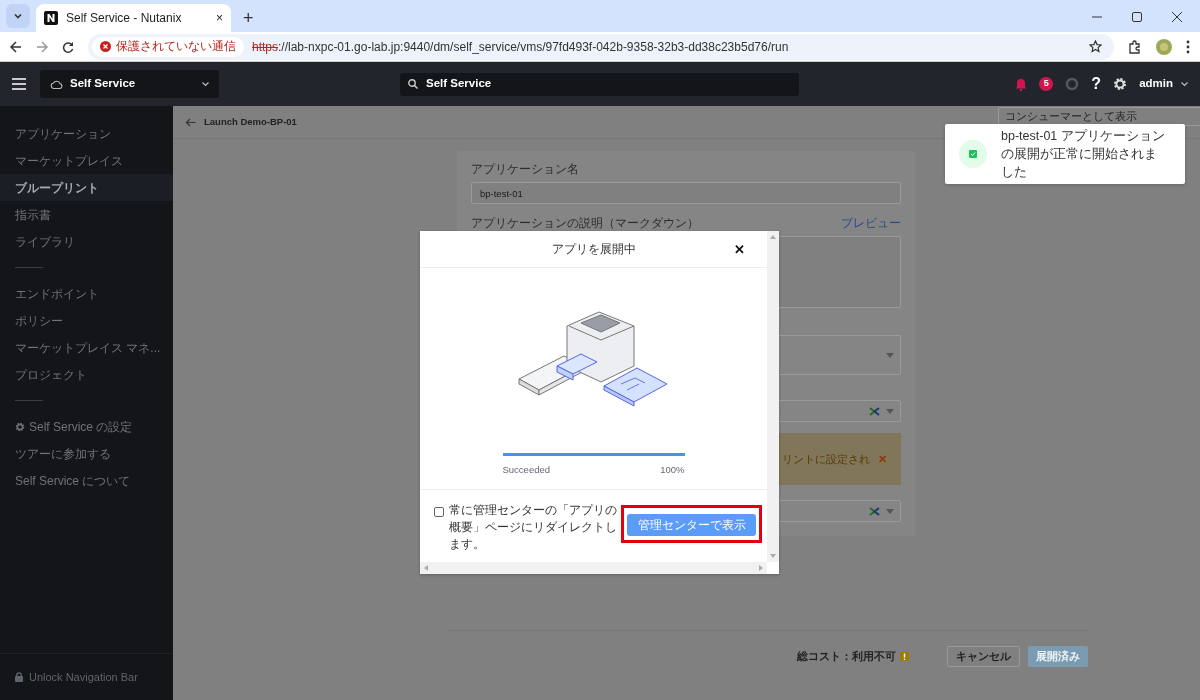 The width and height of the screenshot is (1200, 700). Describe the element at coordinates (533, 527) in the screenshot. I see `checkbox-label: 常に管理センターの「アプリの概要」ページにリダイレクトします。` at that location.